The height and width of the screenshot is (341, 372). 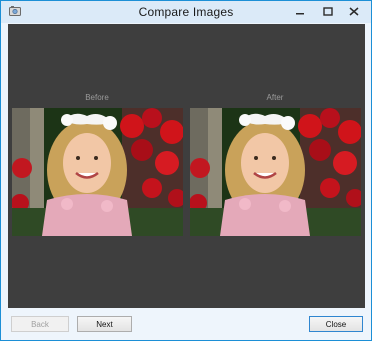 I want to click on button-bar: Back Next Close, so click(x=186, y=324).